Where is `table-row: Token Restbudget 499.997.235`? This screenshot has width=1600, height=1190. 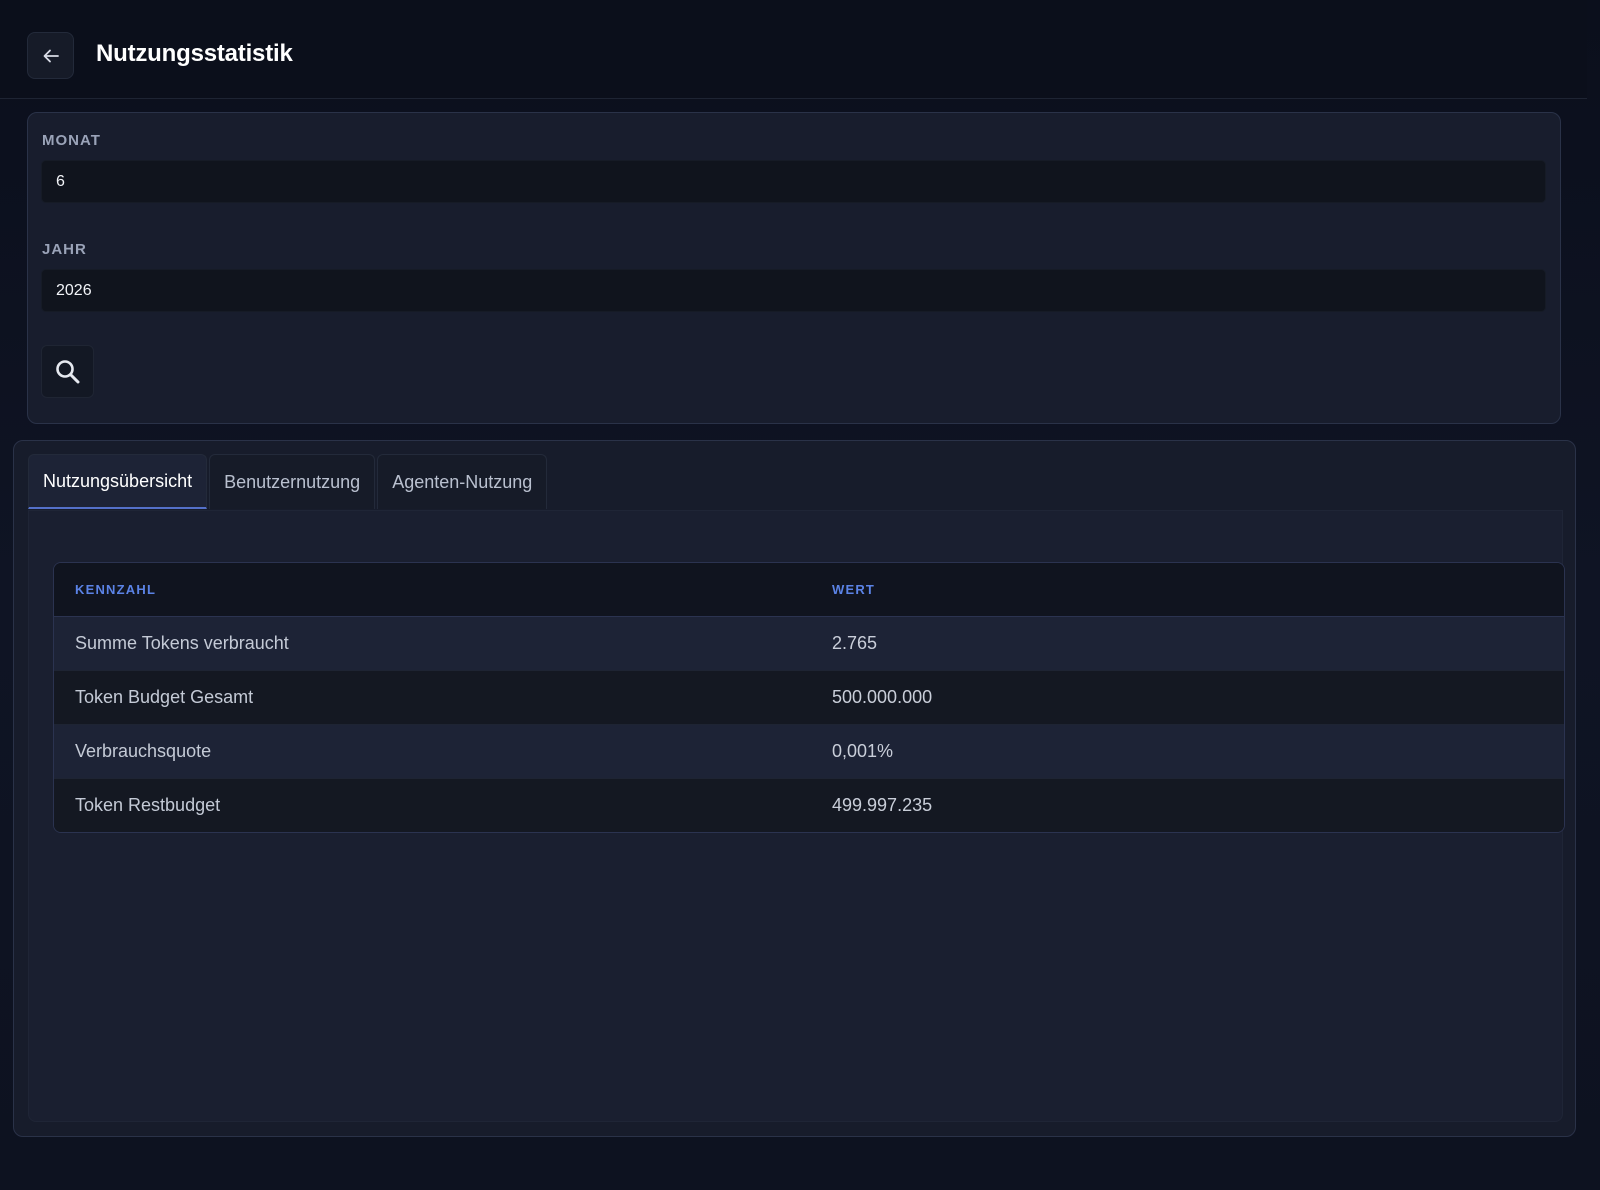 table-row: Token Restbudget 499.997.235 is located at coordinates (809, 805).